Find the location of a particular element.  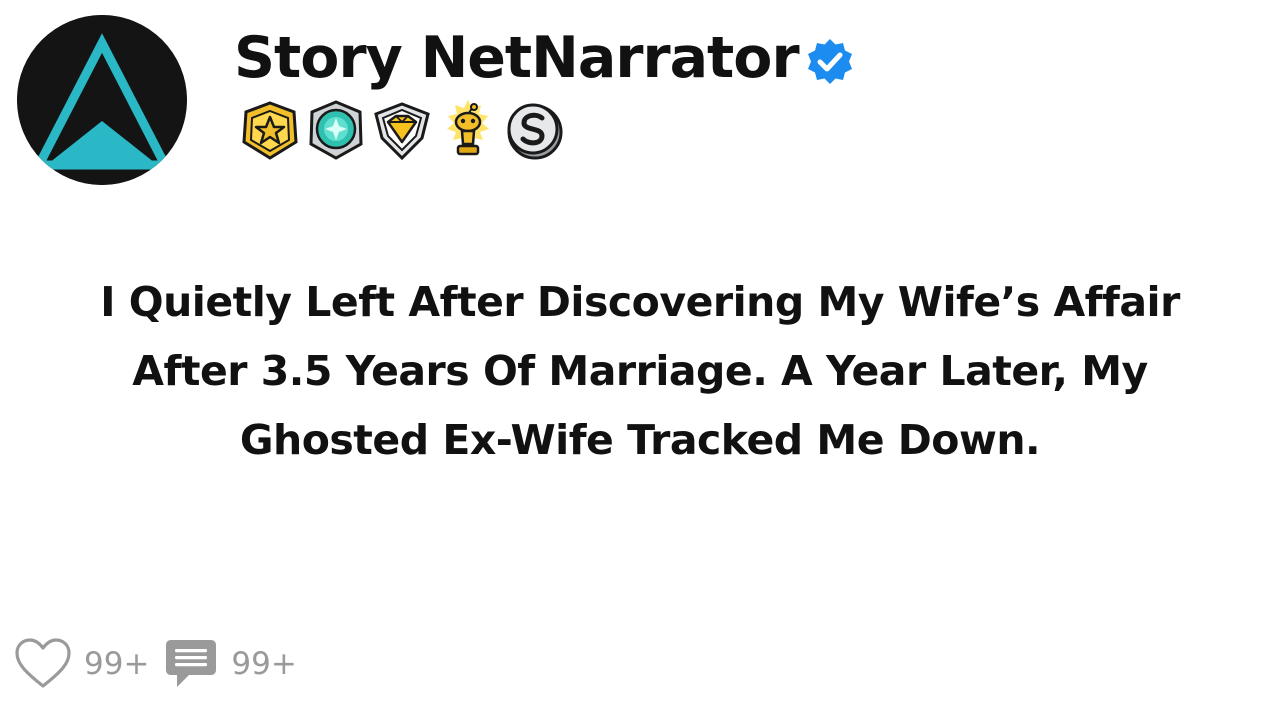

author-name-row: Story NetNarrator is located at coordinates (545, 58).